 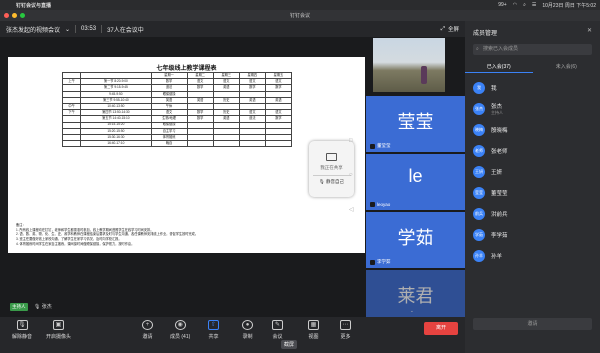 What do you see at coordinates (409, 65) in the screenshot?
I see `self-video-preview` at bounding box center [409, 65].